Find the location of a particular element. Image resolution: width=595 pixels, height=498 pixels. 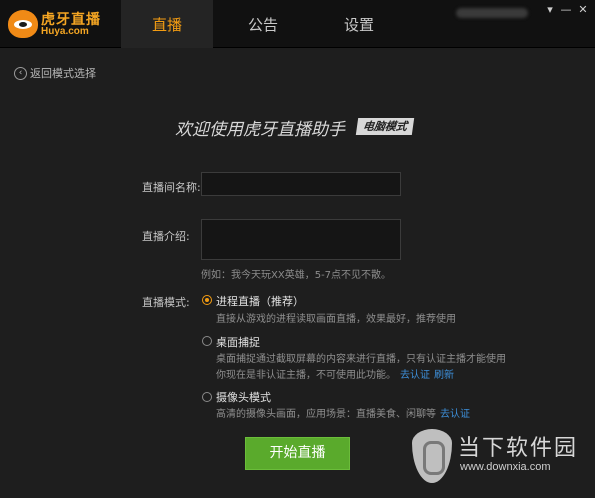

radio-process-mode is located at coordinates (207, 300).